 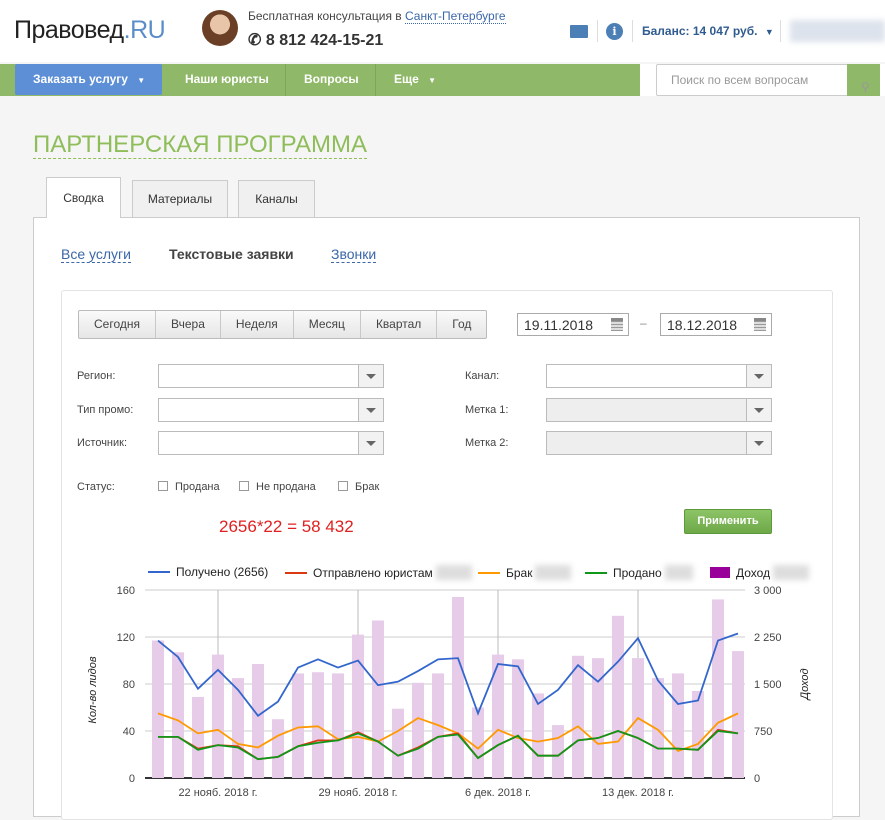 What do you see at coordinates (448, 674) in the screenshot?
I see `received-line` at bounding box center [448, 674].